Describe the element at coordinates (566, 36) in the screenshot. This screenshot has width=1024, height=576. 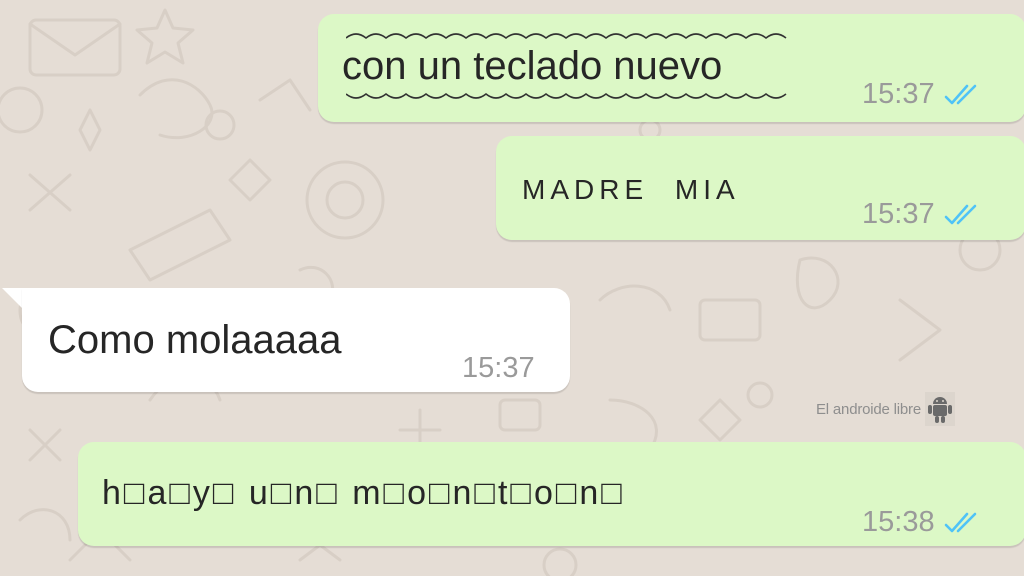
I see `wavy-decoration-top` at that location.